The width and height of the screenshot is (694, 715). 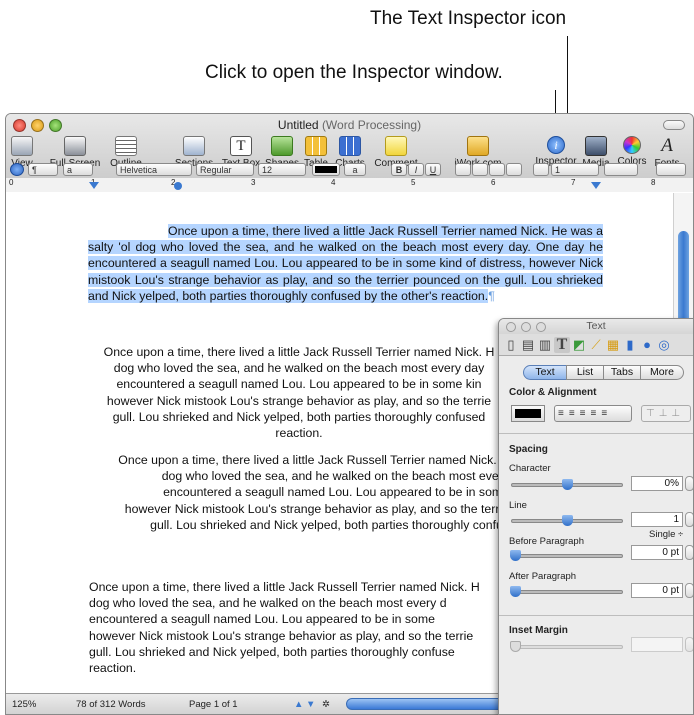 I want to click on character-spacing-stepper, so click(x=689, y=483).